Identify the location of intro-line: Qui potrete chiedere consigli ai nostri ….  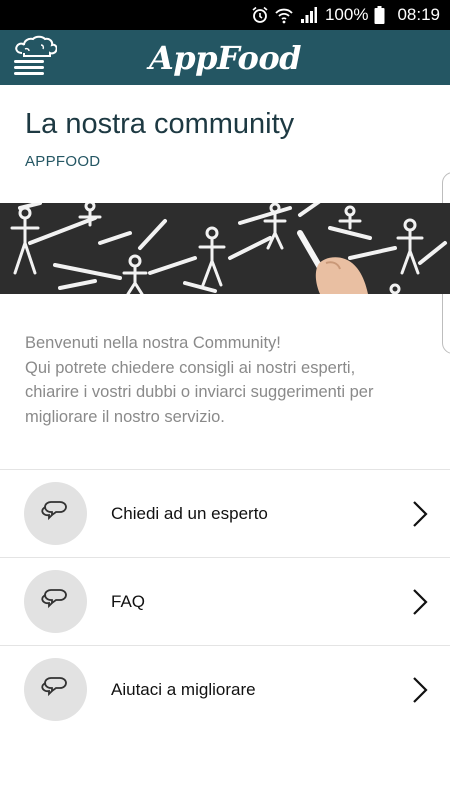
(190, 367).